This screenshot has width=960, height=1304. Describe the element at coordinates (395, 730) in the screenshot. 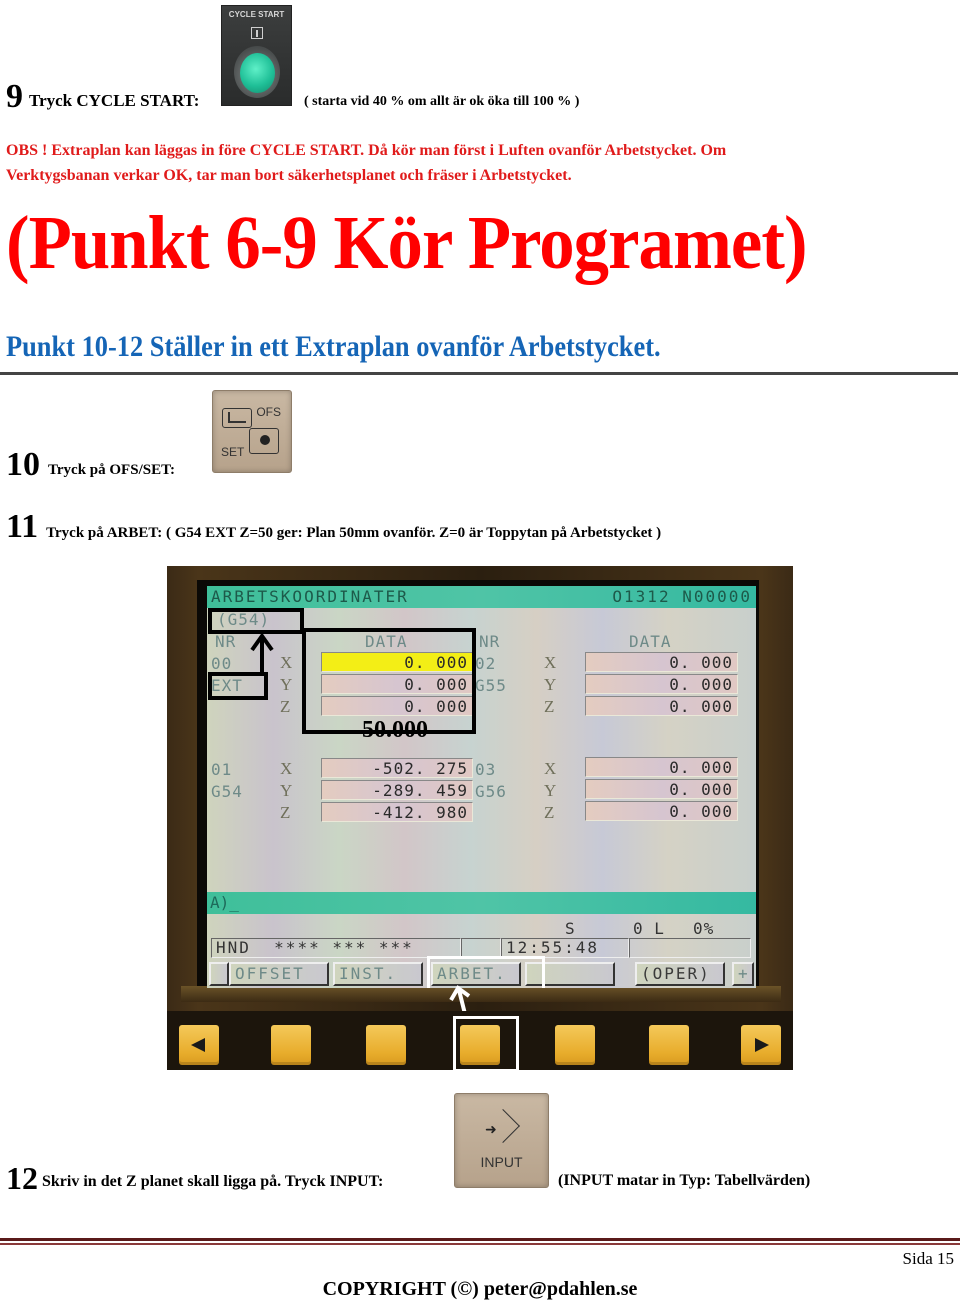

I see `annotation-z-value: 50.000` at that location.